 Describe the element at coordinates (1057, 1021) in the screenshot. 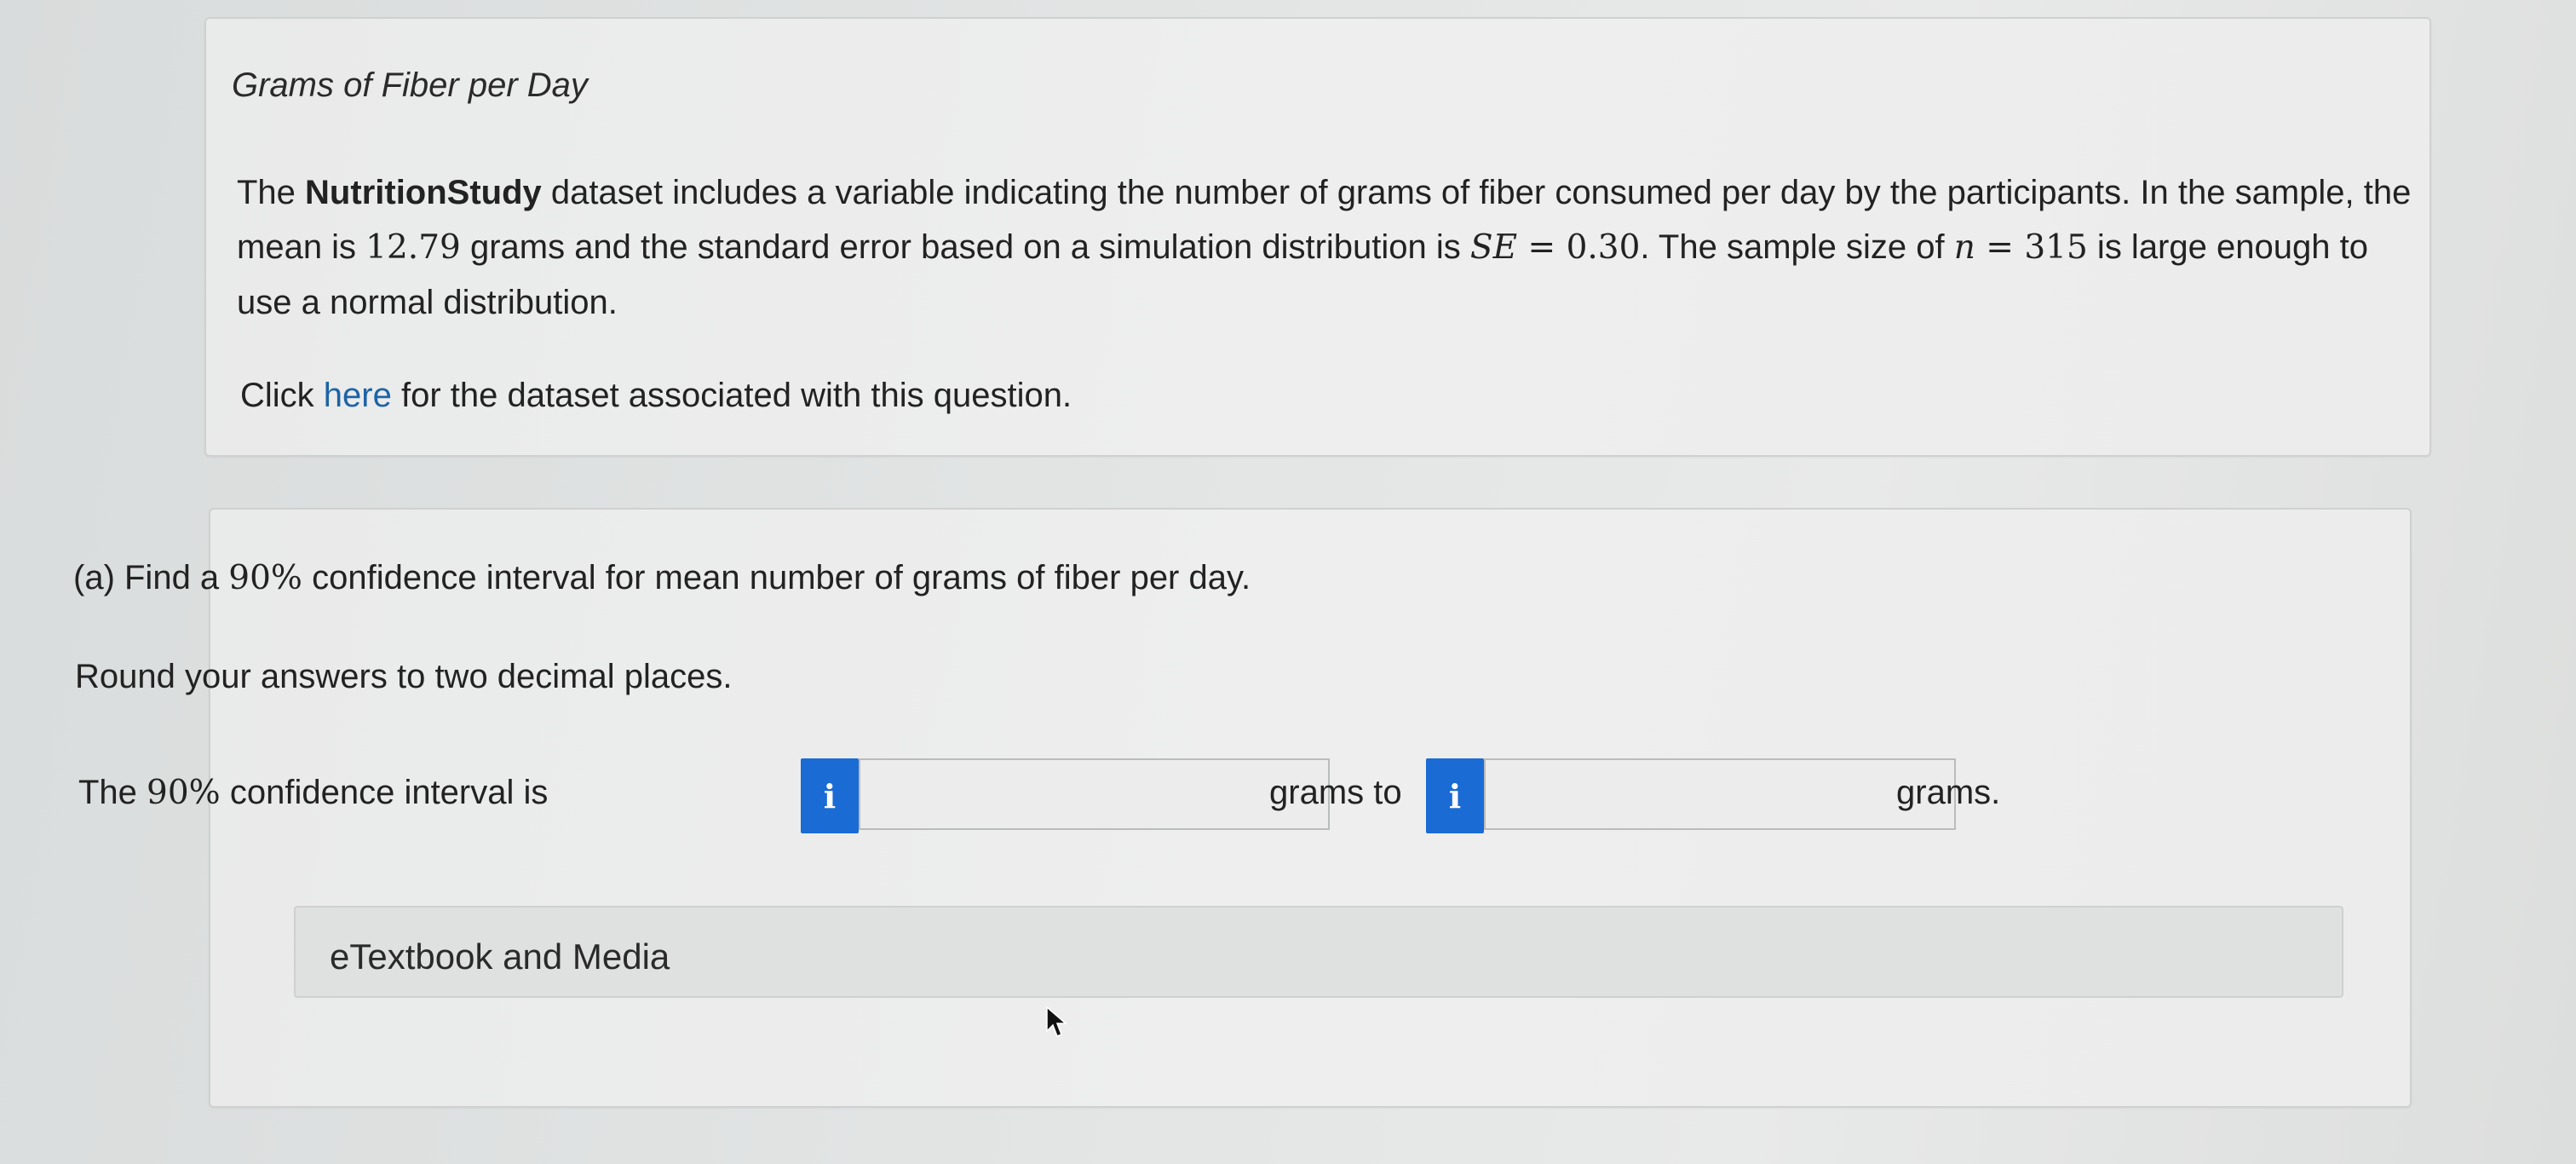

I see `mouse-cursor-icon` at that location.